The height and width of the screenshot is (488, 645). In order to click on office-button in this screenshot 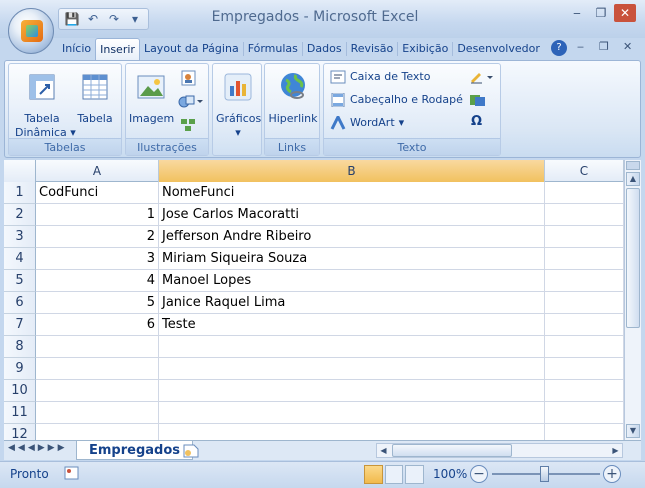, I will do `click(31, 31)`.